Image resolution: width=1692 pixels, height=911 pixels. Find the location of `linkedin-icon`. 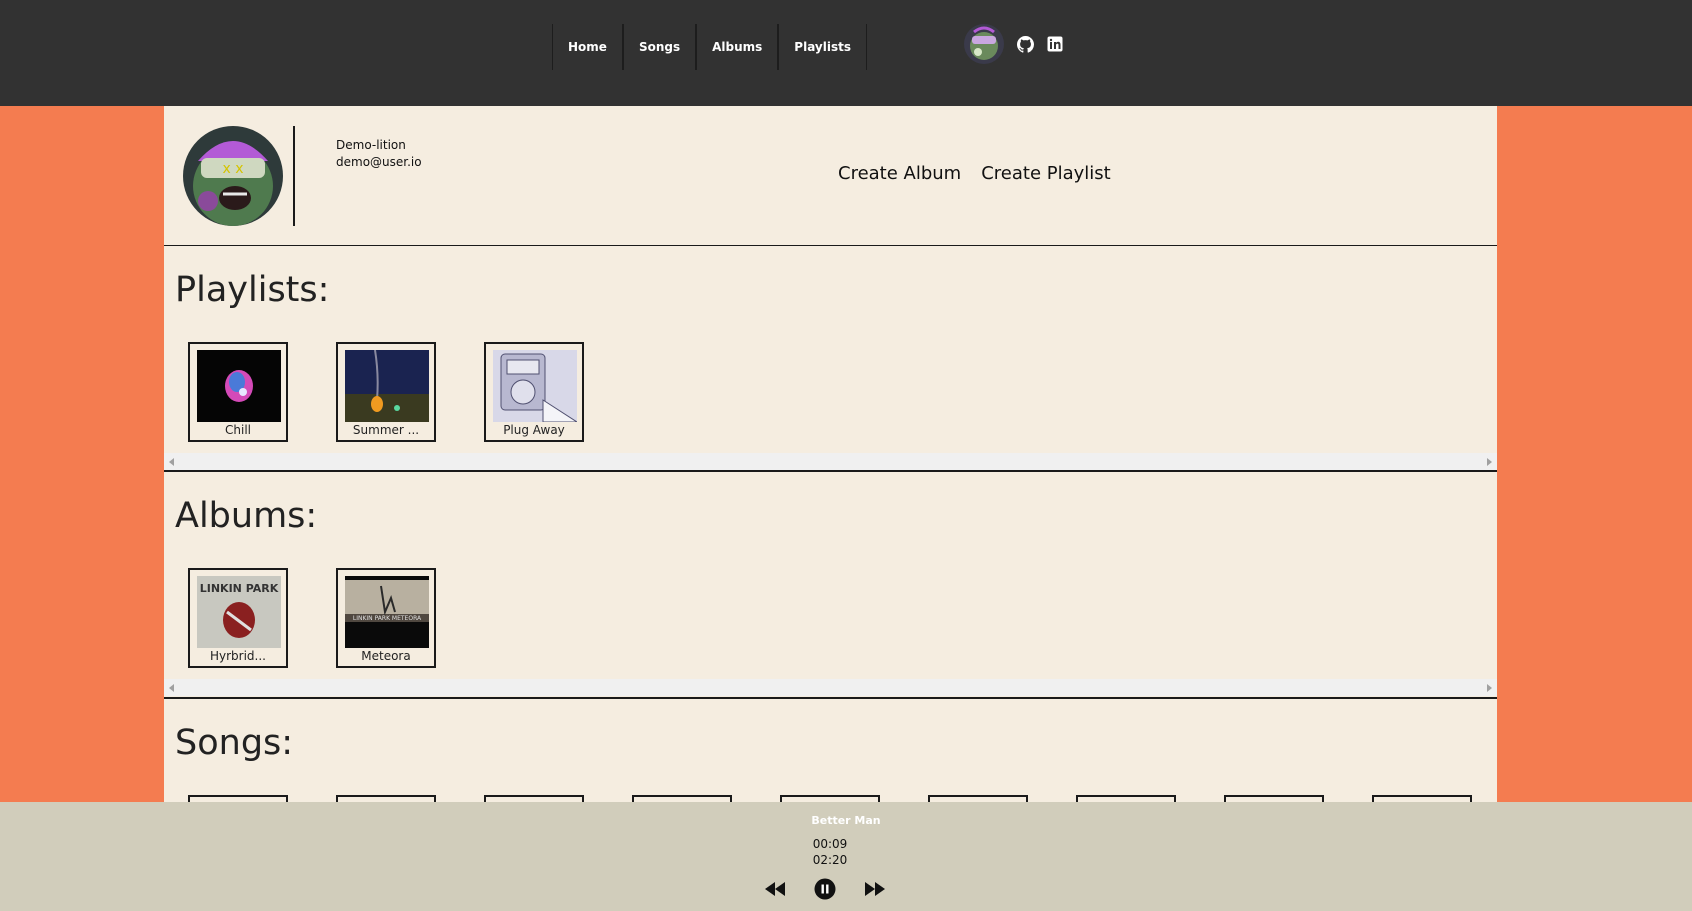

linkedin-icon is located at coordinates (1055, 44).